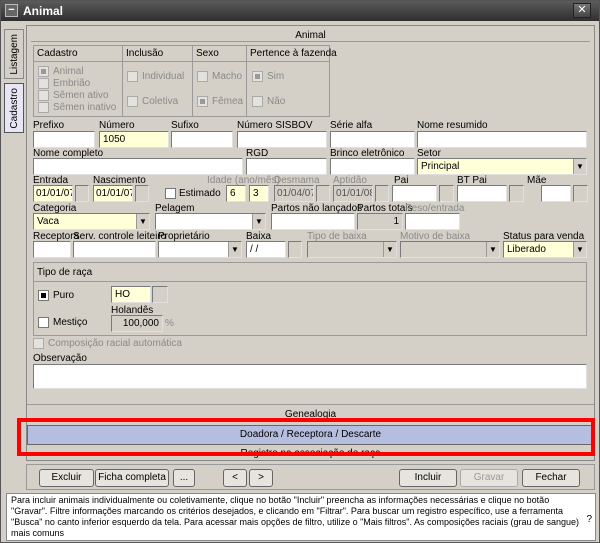  What do you see at coordinates (64, 139) in the screenshot?
I see `prefixo-field` at bounding box center [64, 139].